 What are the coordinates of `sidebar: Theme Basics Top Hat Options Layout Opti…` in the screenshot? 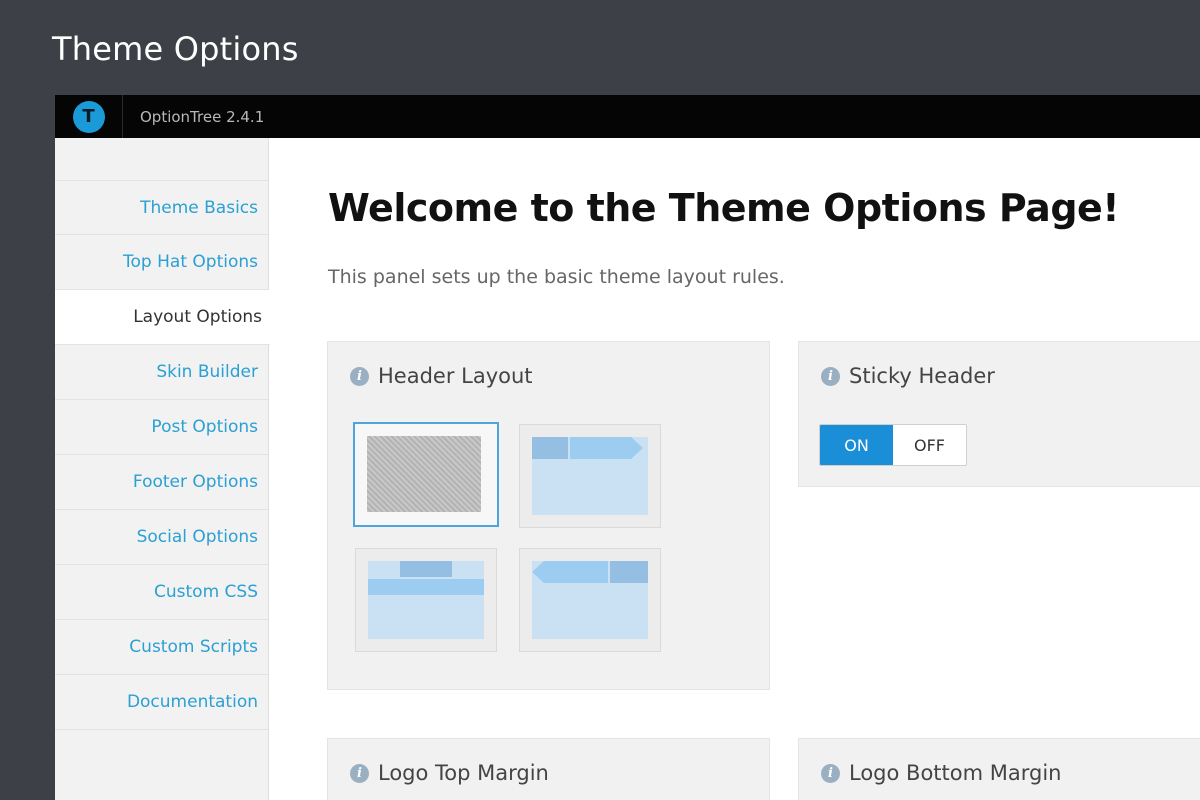 It's located at (162, 469).